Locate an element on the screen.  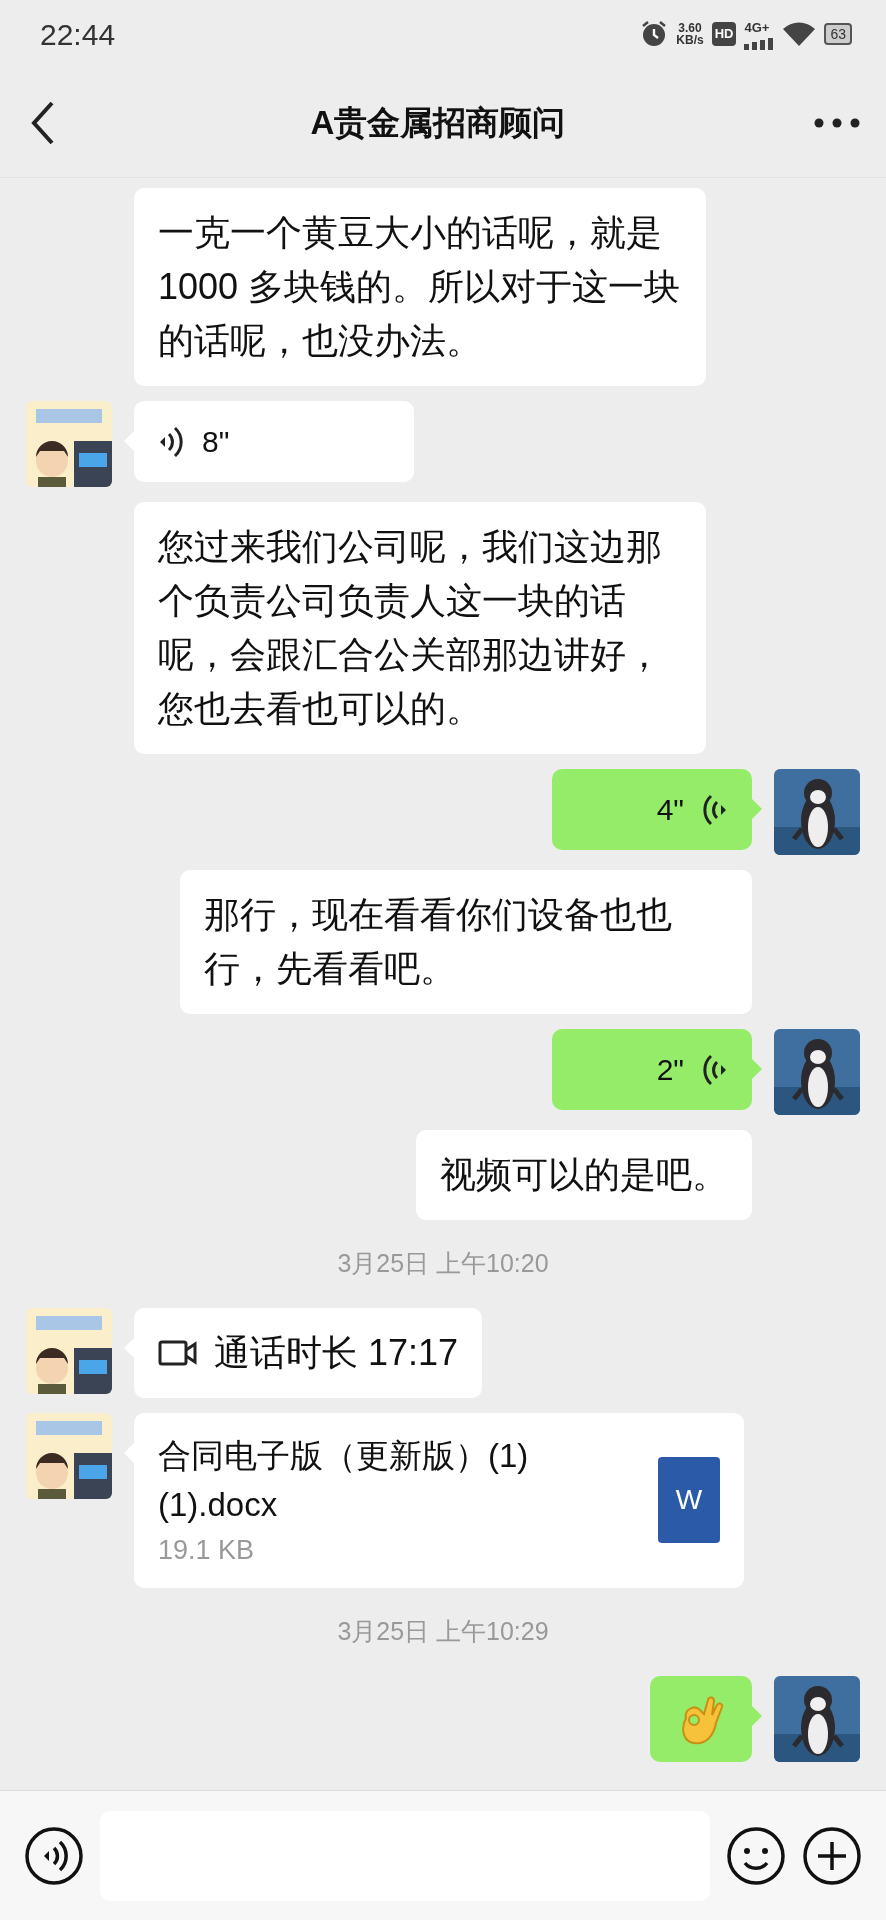
add-button is located at coordinates (832, 1855).